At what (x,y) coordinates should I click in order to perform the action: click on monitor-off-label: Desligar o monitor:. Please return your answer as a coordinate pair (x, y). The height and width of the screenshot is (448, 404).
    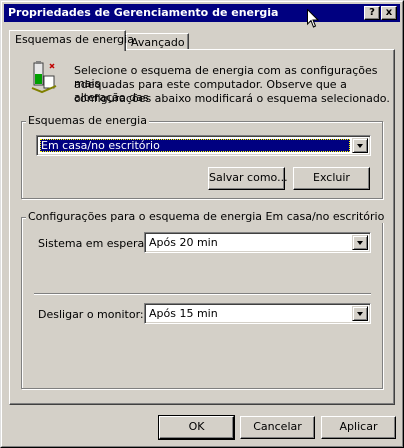
    Looking at the image, I should click on (91, 314).